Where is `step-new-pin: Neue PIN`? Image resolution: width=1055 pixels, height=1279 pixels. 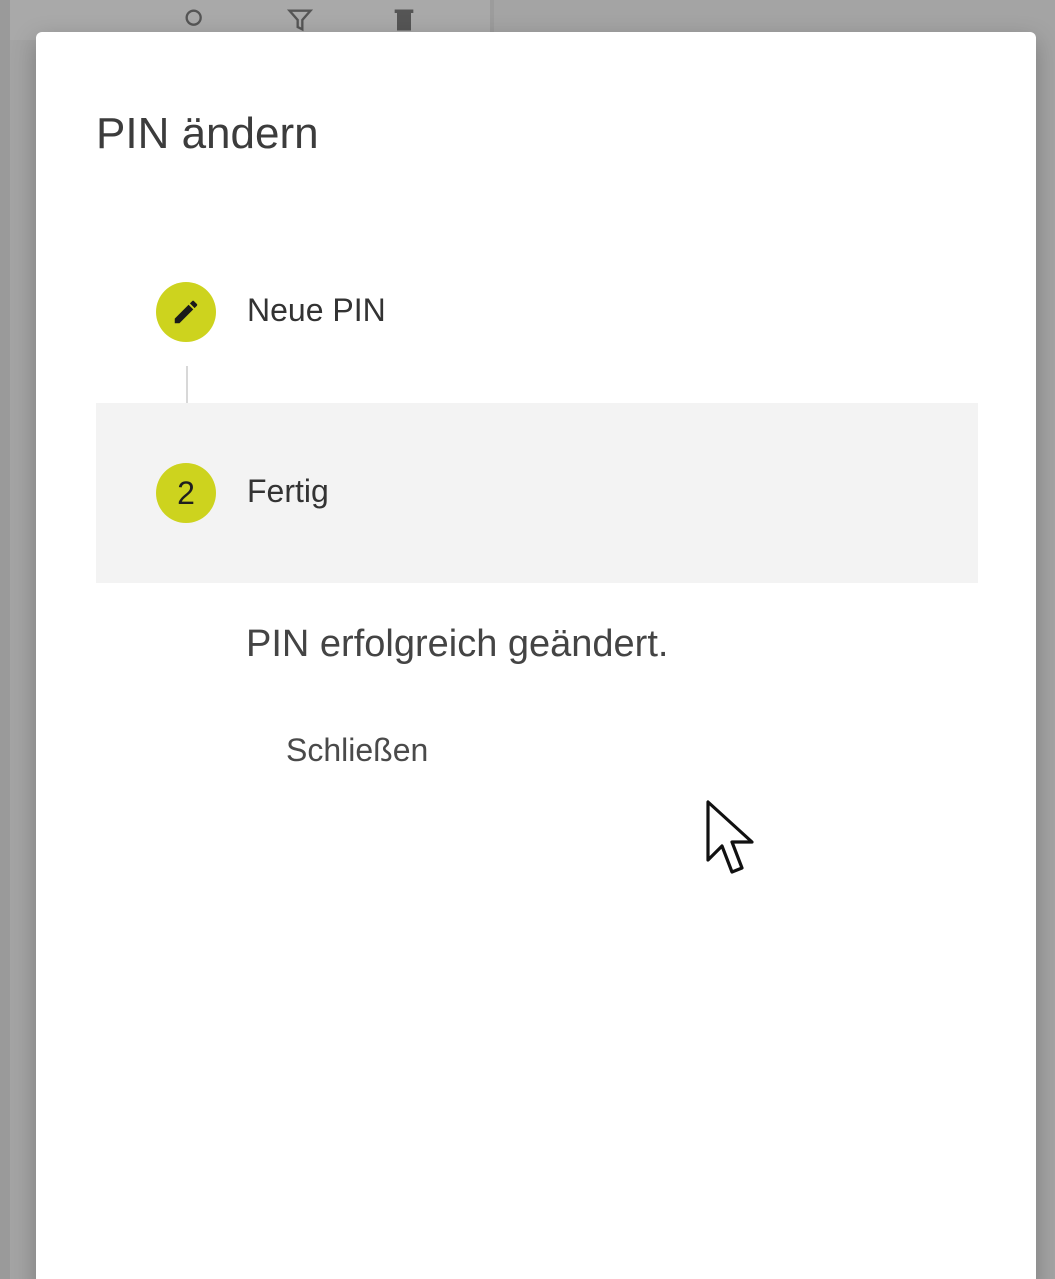
step-new-pin: Neue PIN is located at coordinates (537, 312).